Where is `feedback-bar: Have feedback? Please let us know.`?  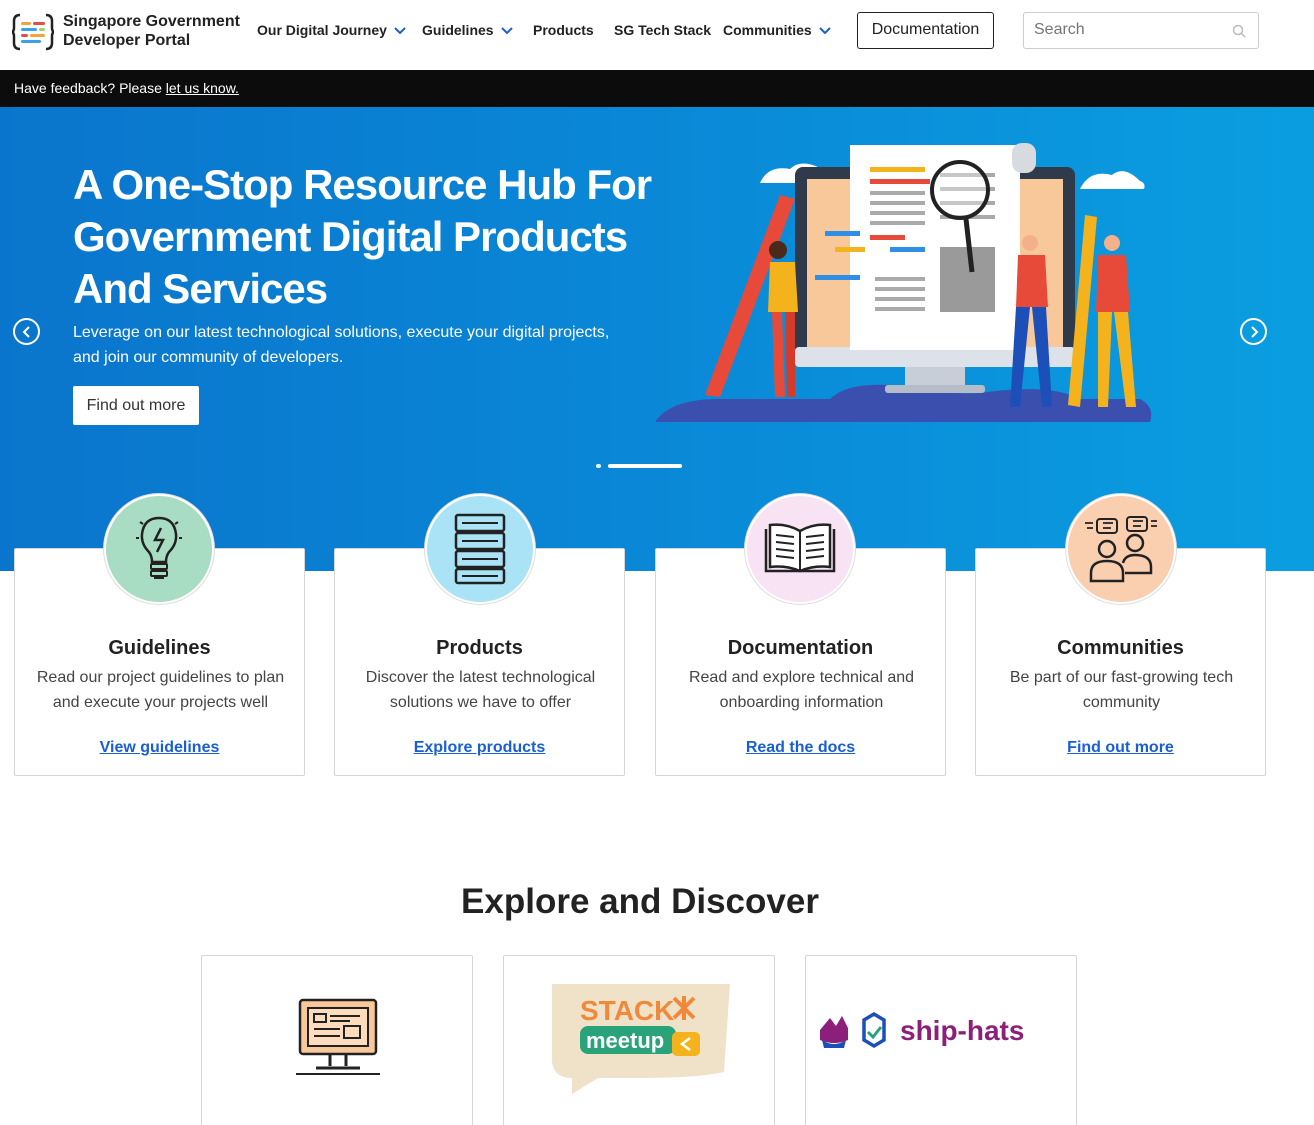 feedback-bar: Have feedback? Please let us know. is located at coordinates (657, 88).